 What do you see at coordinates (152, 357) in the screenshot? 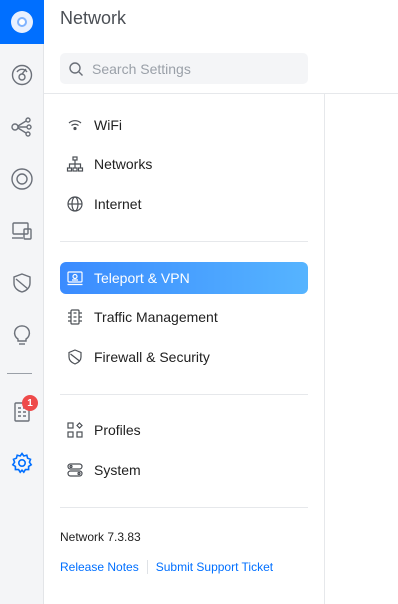
I see `menu-item-label: Firewall & Security` at bounding box center [152, 357].